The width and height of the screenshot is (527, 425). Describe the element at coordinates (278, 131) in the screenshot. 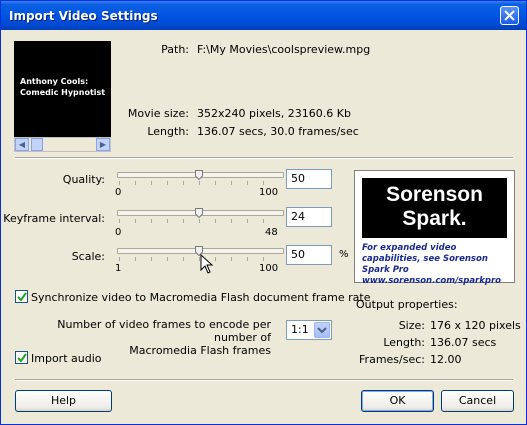

I see `movie-length-value: 136.07 secs, 30.0 frames/sec` at that location.